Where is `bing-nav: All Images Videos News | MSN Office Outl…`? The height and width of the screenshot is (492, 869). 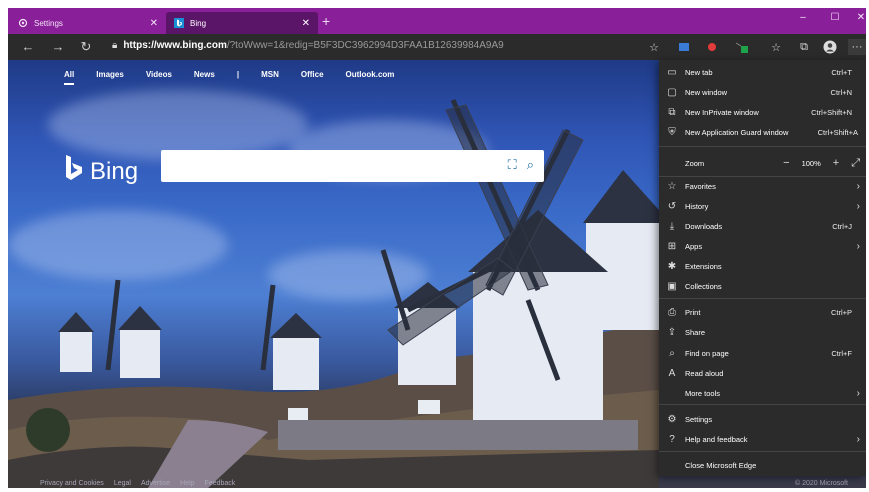
bing-nav: All Images Videos News | MSN Office Outl… is located at coordinates (229, 77).